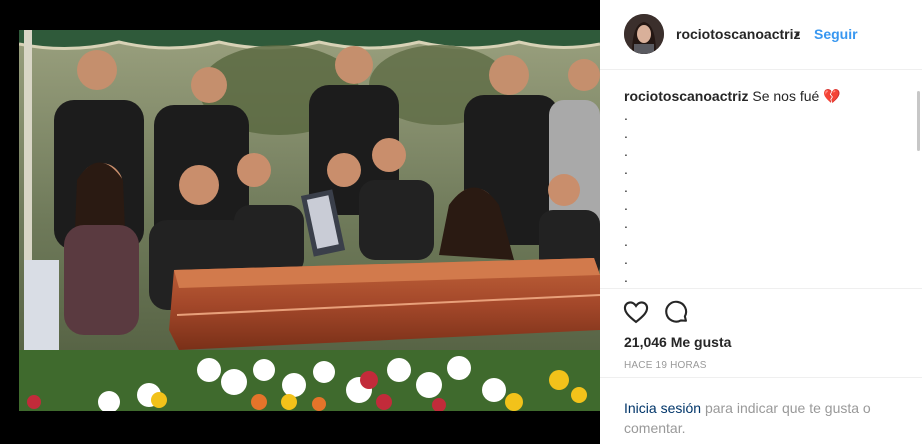 Image resolution: width=922 pixels, height=444 pixels. Describe the element at coordinates (644, 34) in the screenshot. I see `avatar` at that location.